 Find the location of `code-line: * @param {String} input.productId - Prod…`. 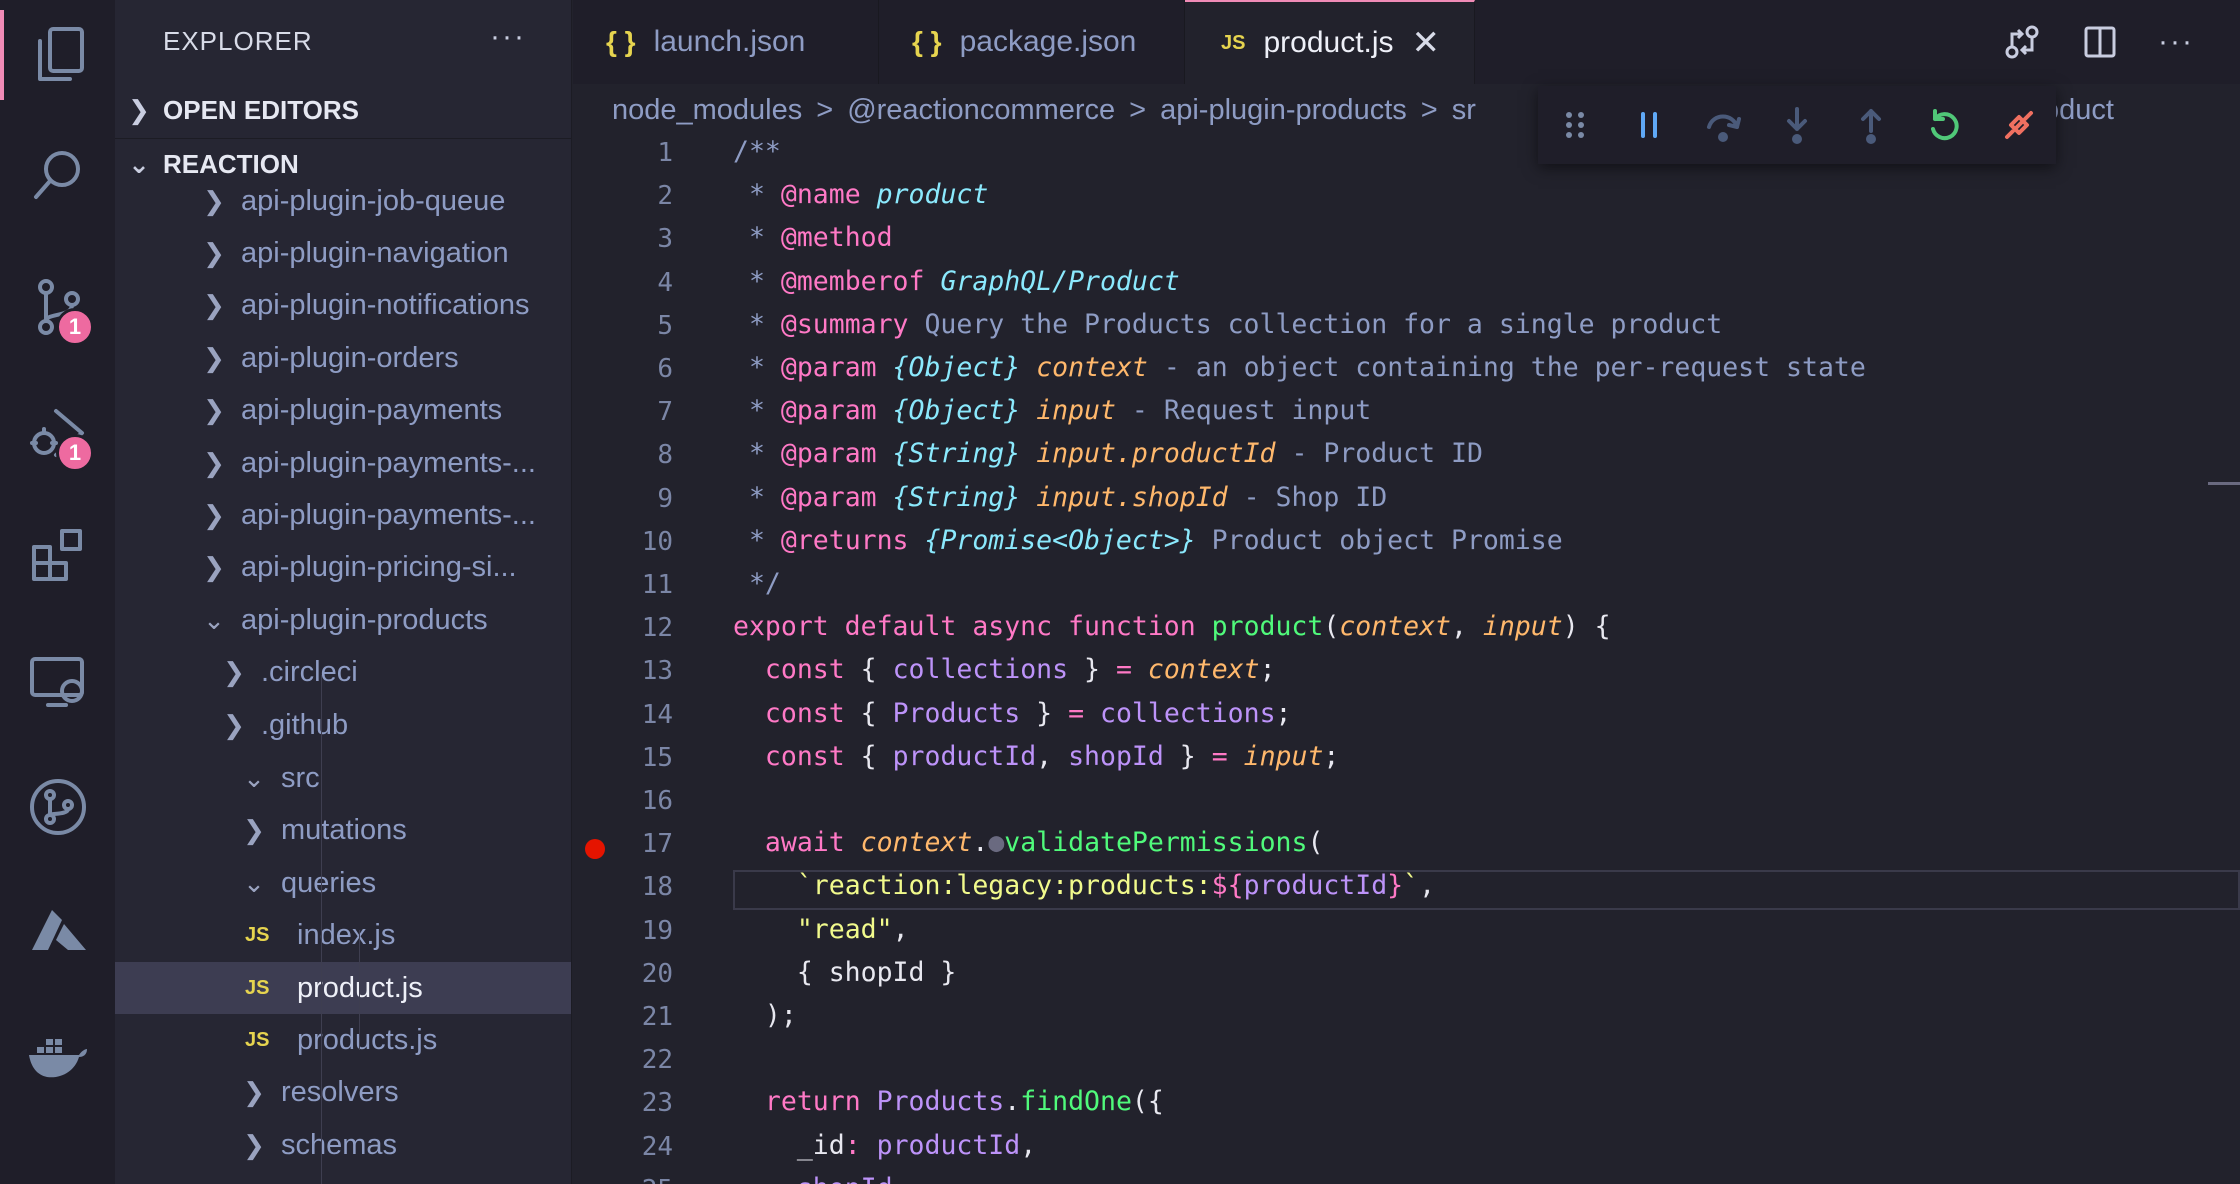

code-line: * @param {String} input.productId - Prod… is located at coordinates (1108, 453).